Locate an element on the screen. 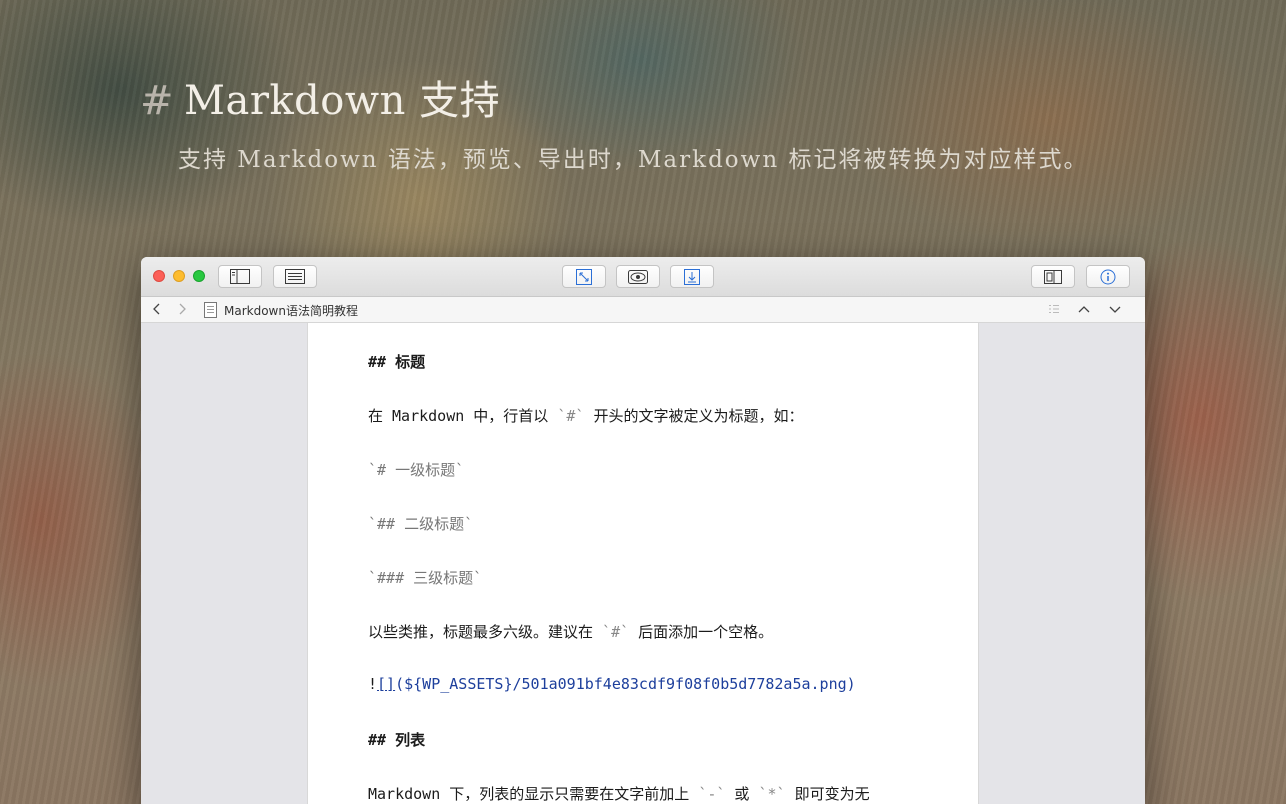  split-view-button is located at coordinates (1053, 276).